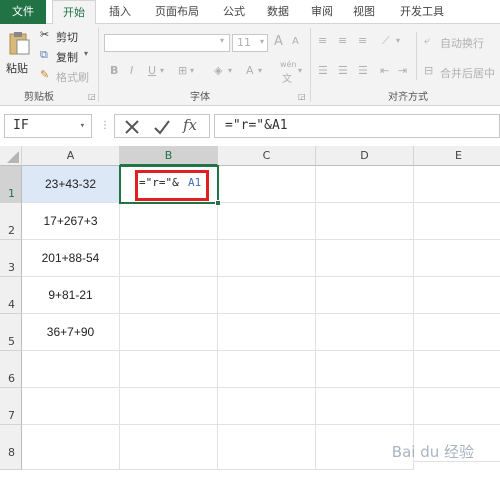  Describe the element at coordinates (467, 73) in the screenshot. I see `merge-center-button: 合并后居中` at that location.